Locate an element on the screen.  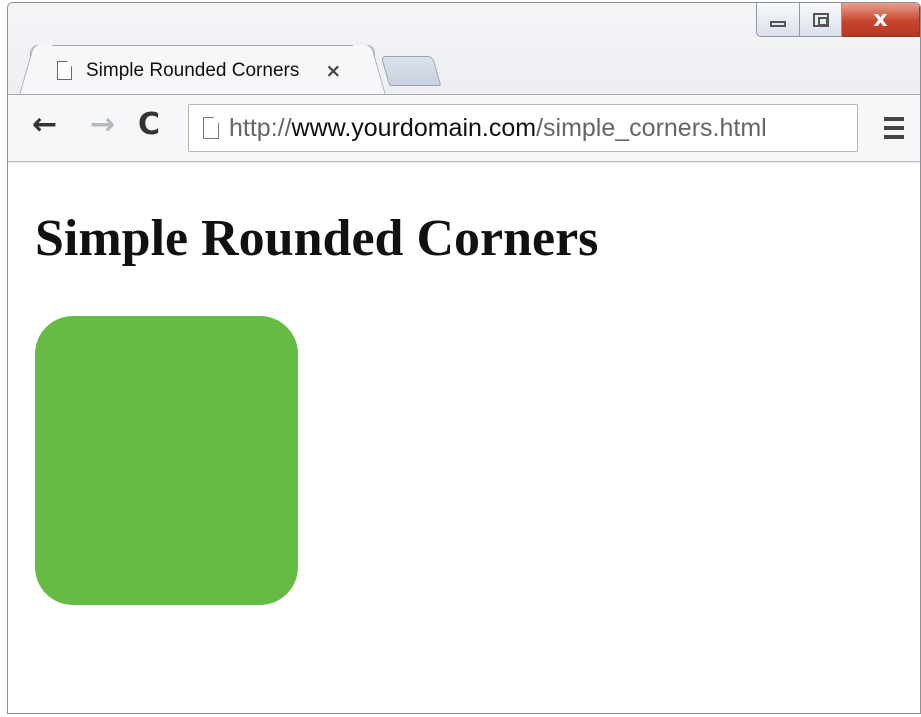
maximize-button is located at coordinates (821, 20).